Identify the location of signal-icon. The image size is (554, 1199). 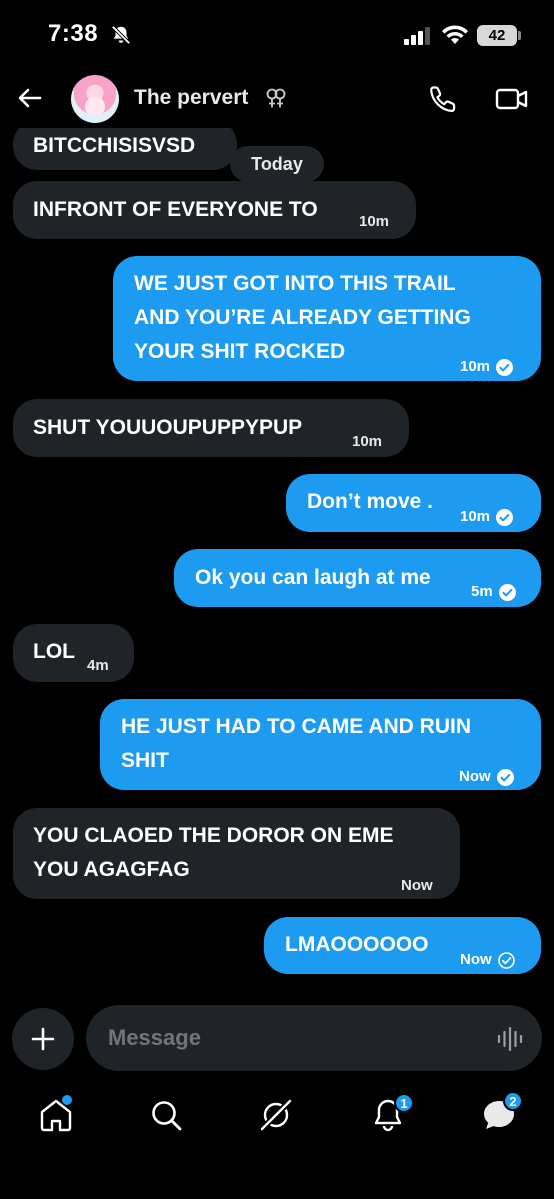
(417, 36).